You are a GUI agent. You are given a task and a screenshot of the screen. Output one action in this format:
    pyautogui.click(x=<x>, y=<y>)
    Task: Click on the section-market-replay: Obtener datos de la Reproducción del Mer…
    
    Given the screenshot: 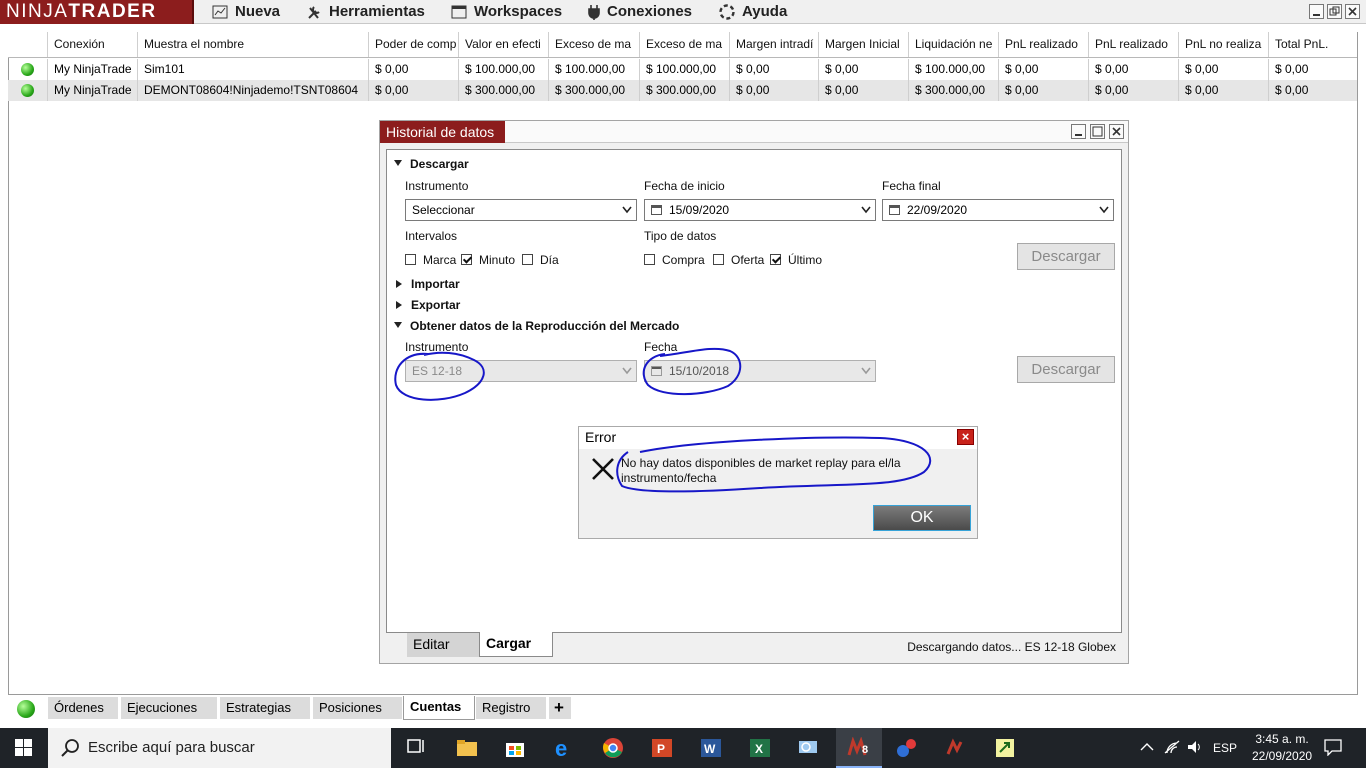 What is the action you would take?
    pyautogui.click(x=536, y=326)
    